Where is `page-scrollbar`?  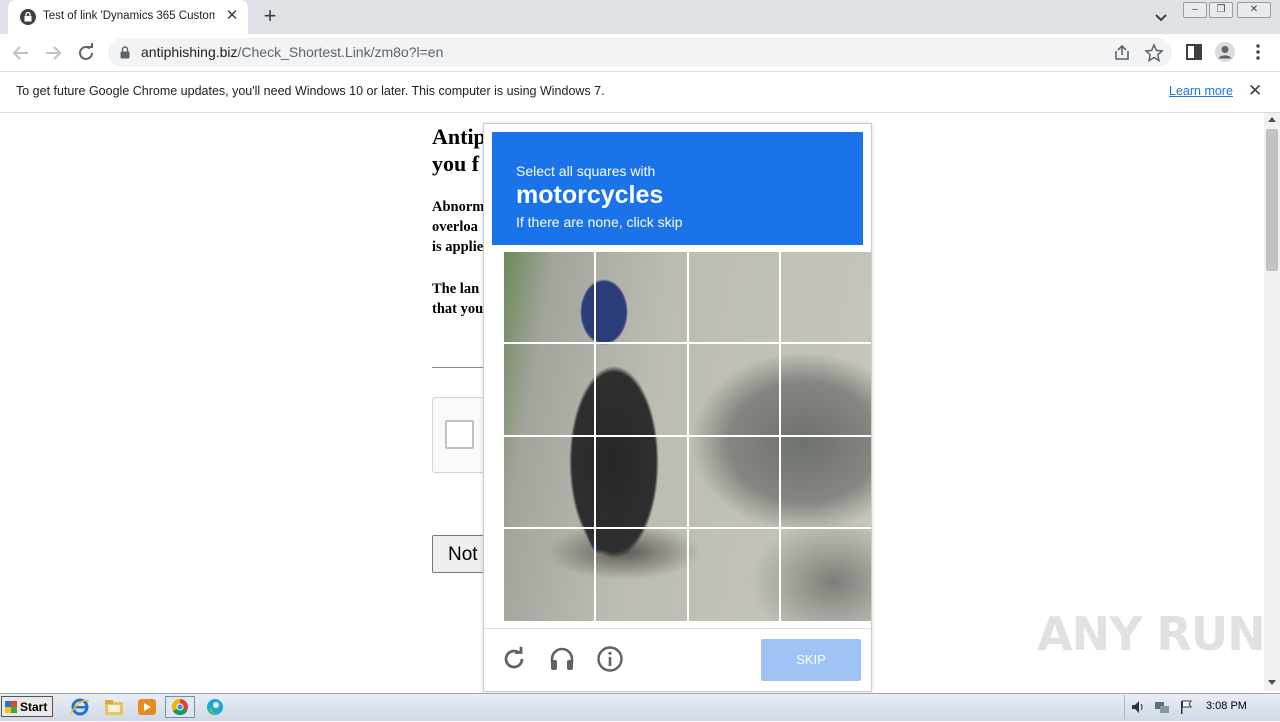 page-scrollbar is located at coordinates (1272, 402).